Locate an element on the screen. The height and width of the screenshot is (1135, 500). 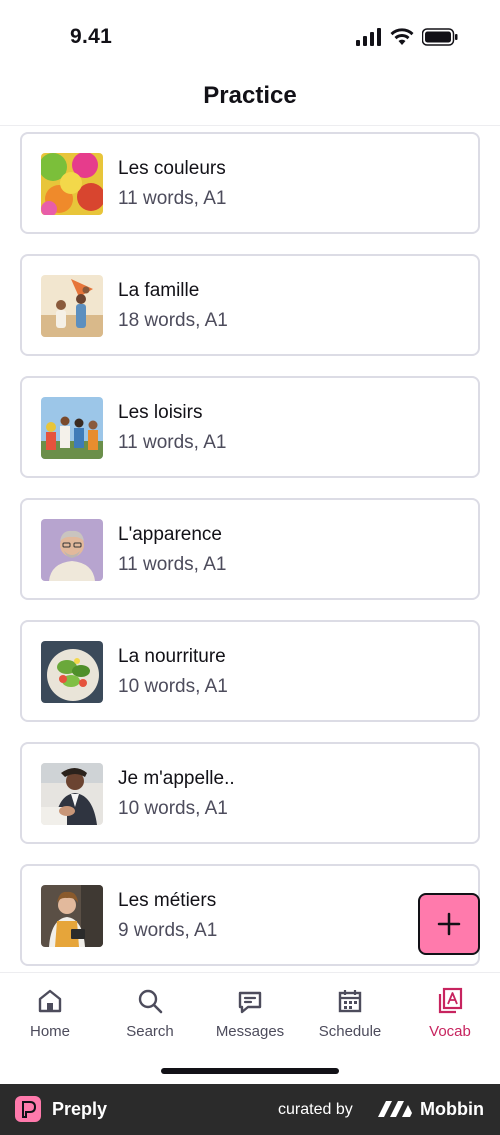
waitress-photo is located at coordinates (72, 916).